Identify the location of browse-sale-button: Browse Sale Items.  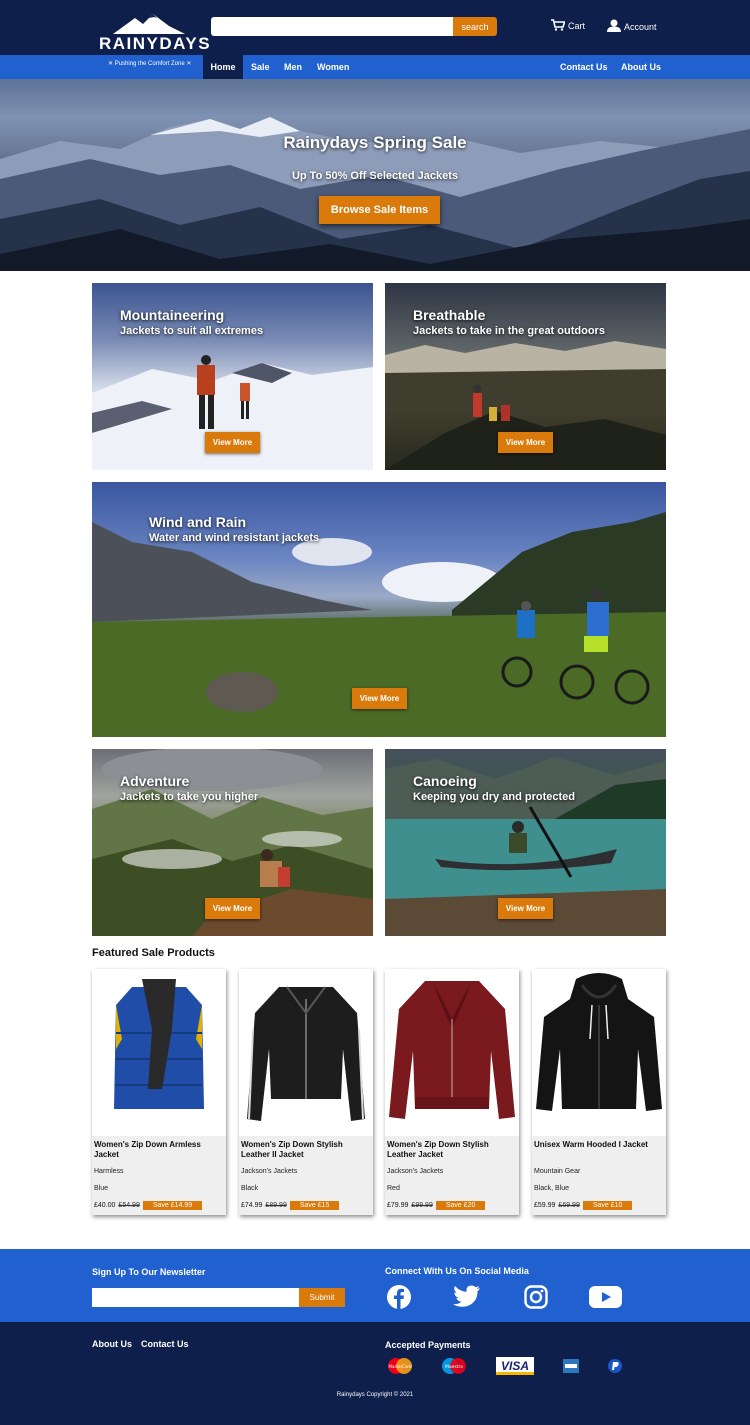
(379, 210).